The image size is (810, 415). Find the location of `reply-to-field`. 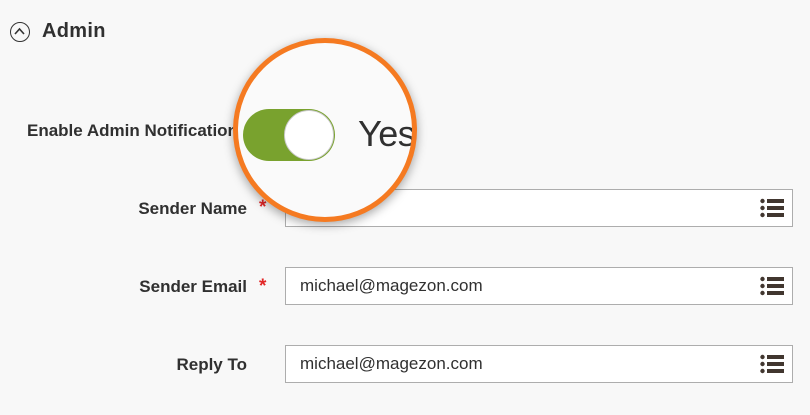

reply-to-field is located at coordinates (539, 364).